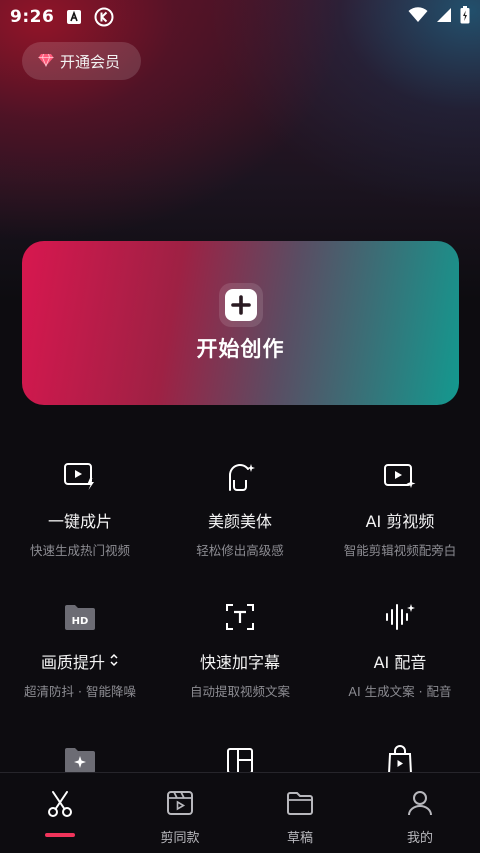 This screenshot has width=480, height=853. I want to click on bottom-tab-bar: 剪同款 草稿 我的, so click(240, 812).